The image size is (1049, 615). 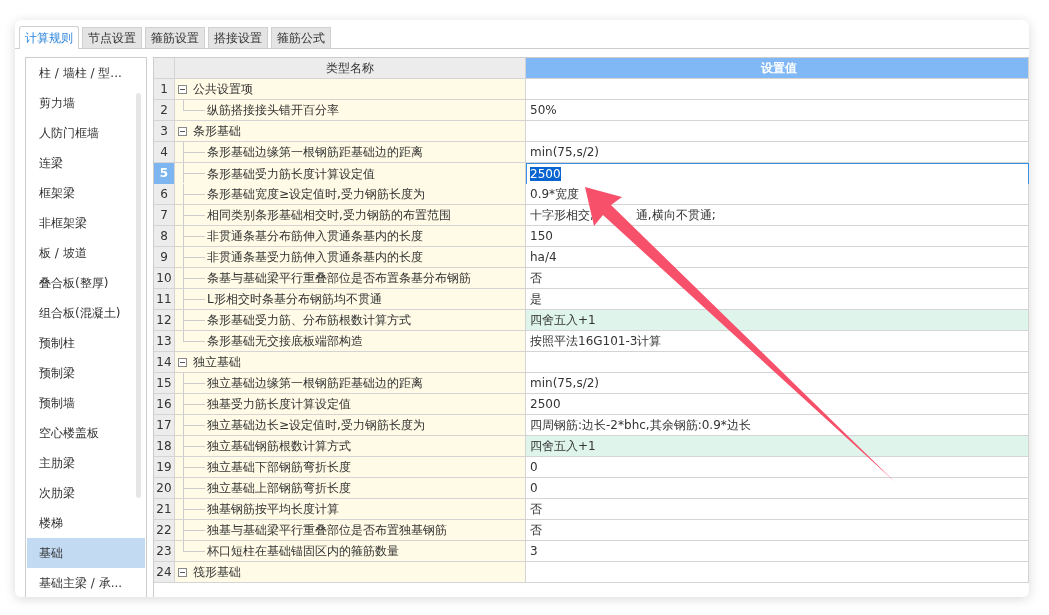 What do you see at coordinates (86, 253) in the screenshot?
I see `sidebar-item: 板 / 坡道` at bounding box center [86, 253].